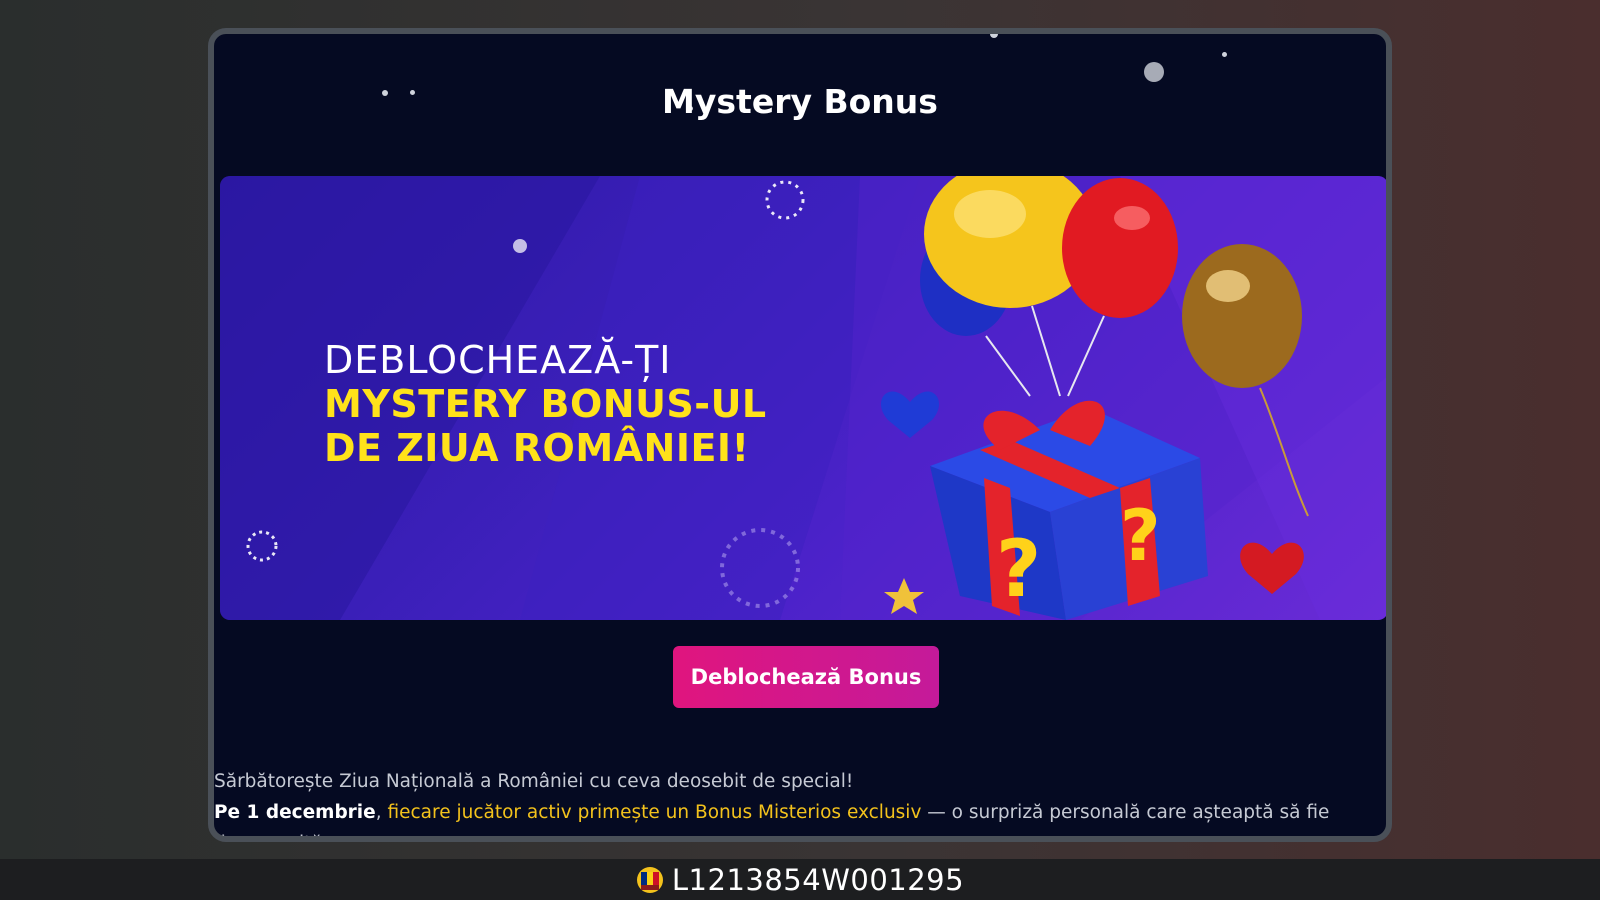  Describe the element at coordinates (800, 101) in the screenshot. I see `modal-title: Mystery Bonus` at that location.